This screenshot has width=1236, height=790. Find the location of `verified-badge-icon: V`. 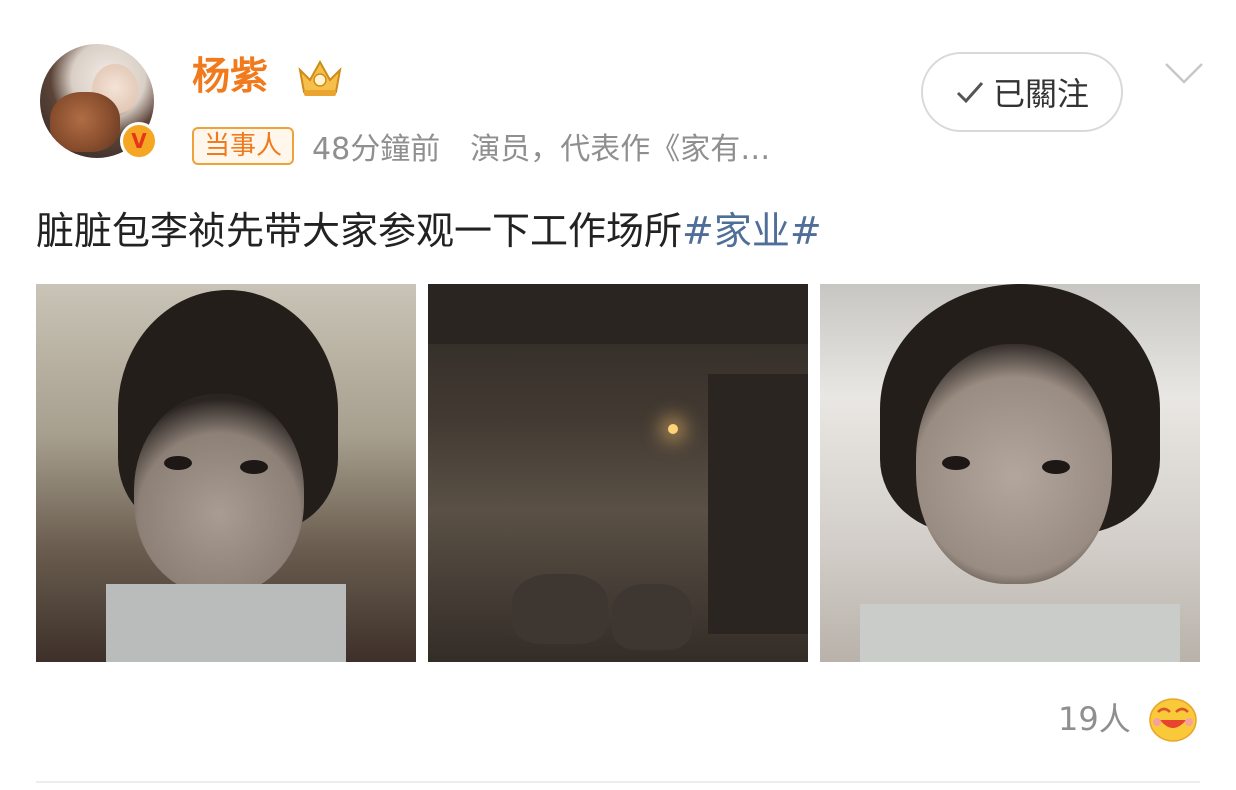

verified-badge-icon: V is located at coordinates (139, 141).